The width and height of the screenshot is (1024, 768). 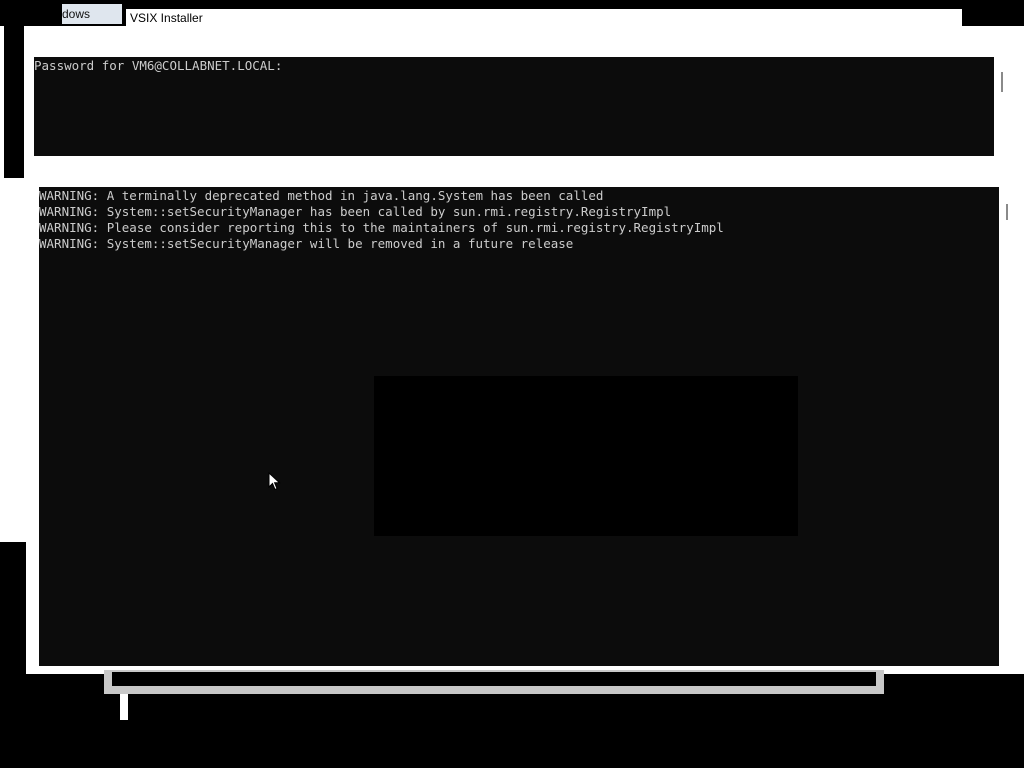 I want to click on right-window-edge, so click(x=1021, y=350).